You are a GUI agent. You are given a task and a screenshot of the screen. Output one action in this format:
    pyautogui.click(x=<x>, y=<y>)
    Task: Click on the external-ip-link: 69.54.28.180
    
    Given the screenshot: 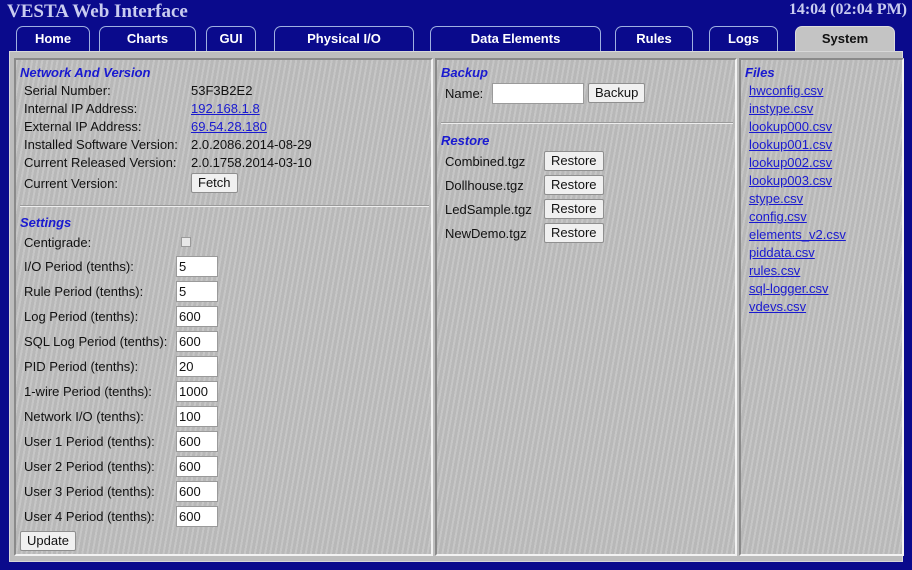 What is the action you would take?
    pyautogui.click(x=229, y=126)
    